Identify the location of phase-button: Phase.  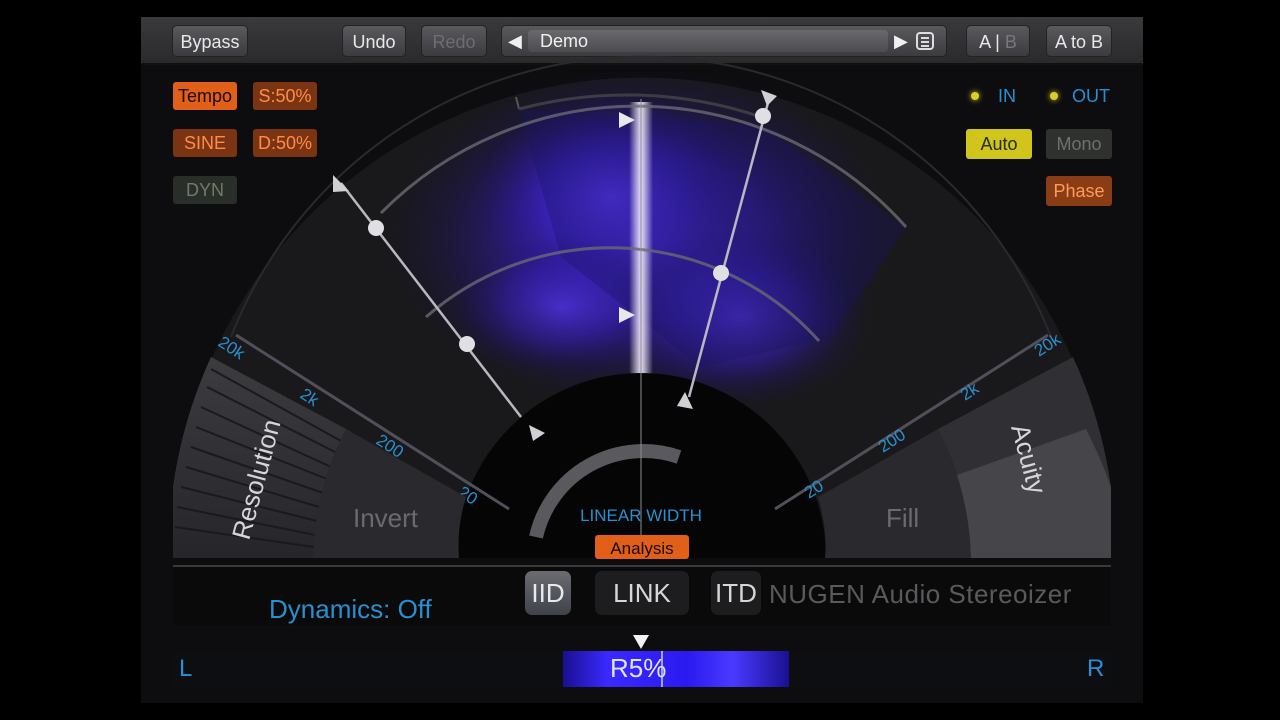
(1079, 191).